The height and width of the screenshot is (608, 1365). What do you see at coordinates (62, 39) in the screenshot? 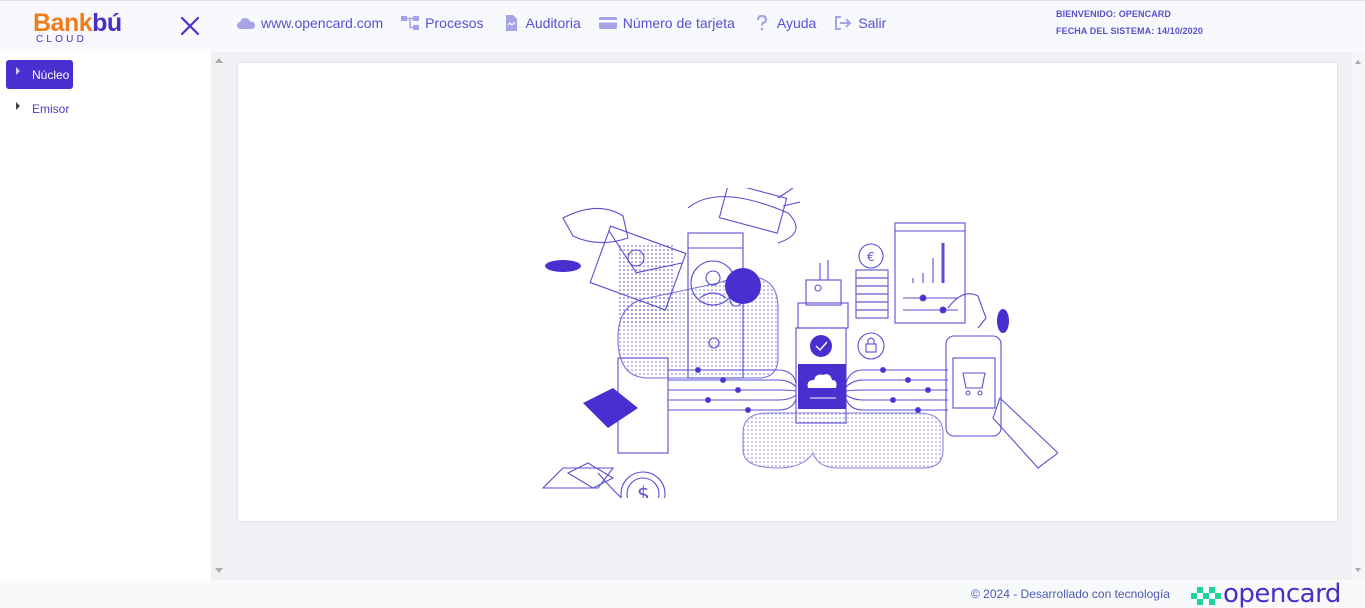
I see `logo-subtitle: CLOUD` at bounding box center [62, 39].